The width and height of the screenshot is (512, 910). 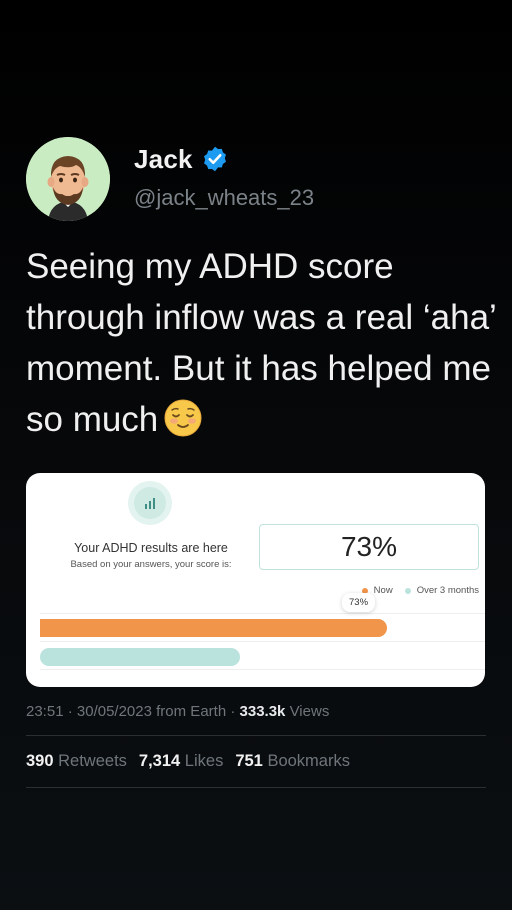 I want to click on legend-label-previous: Over 3 months, so click(x=447, y=590).